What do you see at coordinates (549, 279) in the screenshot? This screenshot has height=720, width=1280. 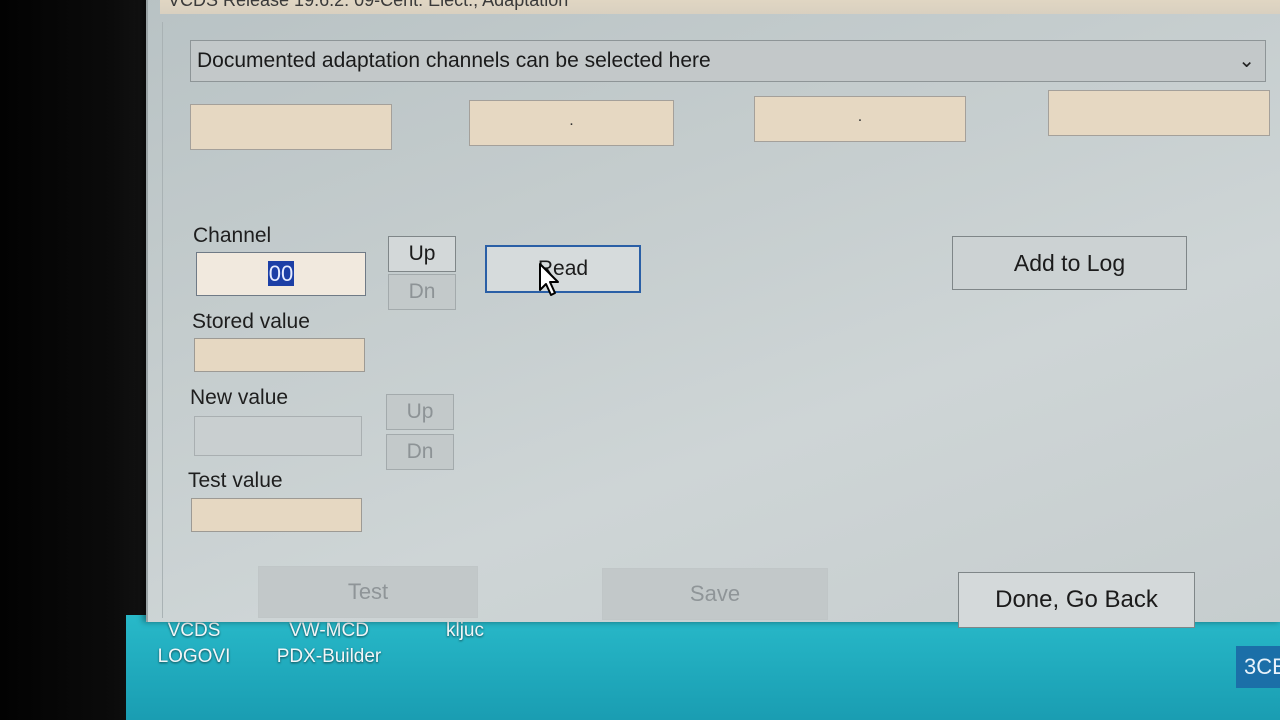 I see `mouse-pointer-icon` at bounding box center [549, 279].